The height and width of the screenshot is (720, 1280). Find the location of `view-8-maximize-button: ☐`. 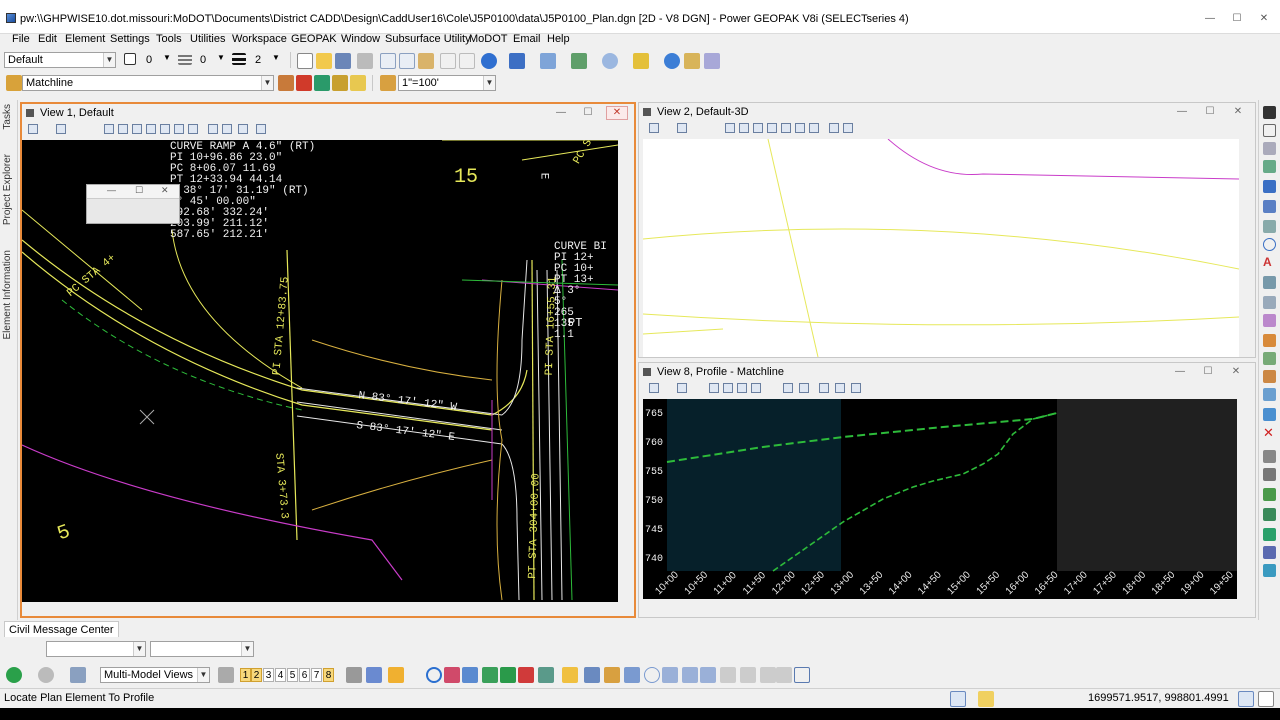

view-8-maximize-button: ☐ is located at coordinates (1208, 372).